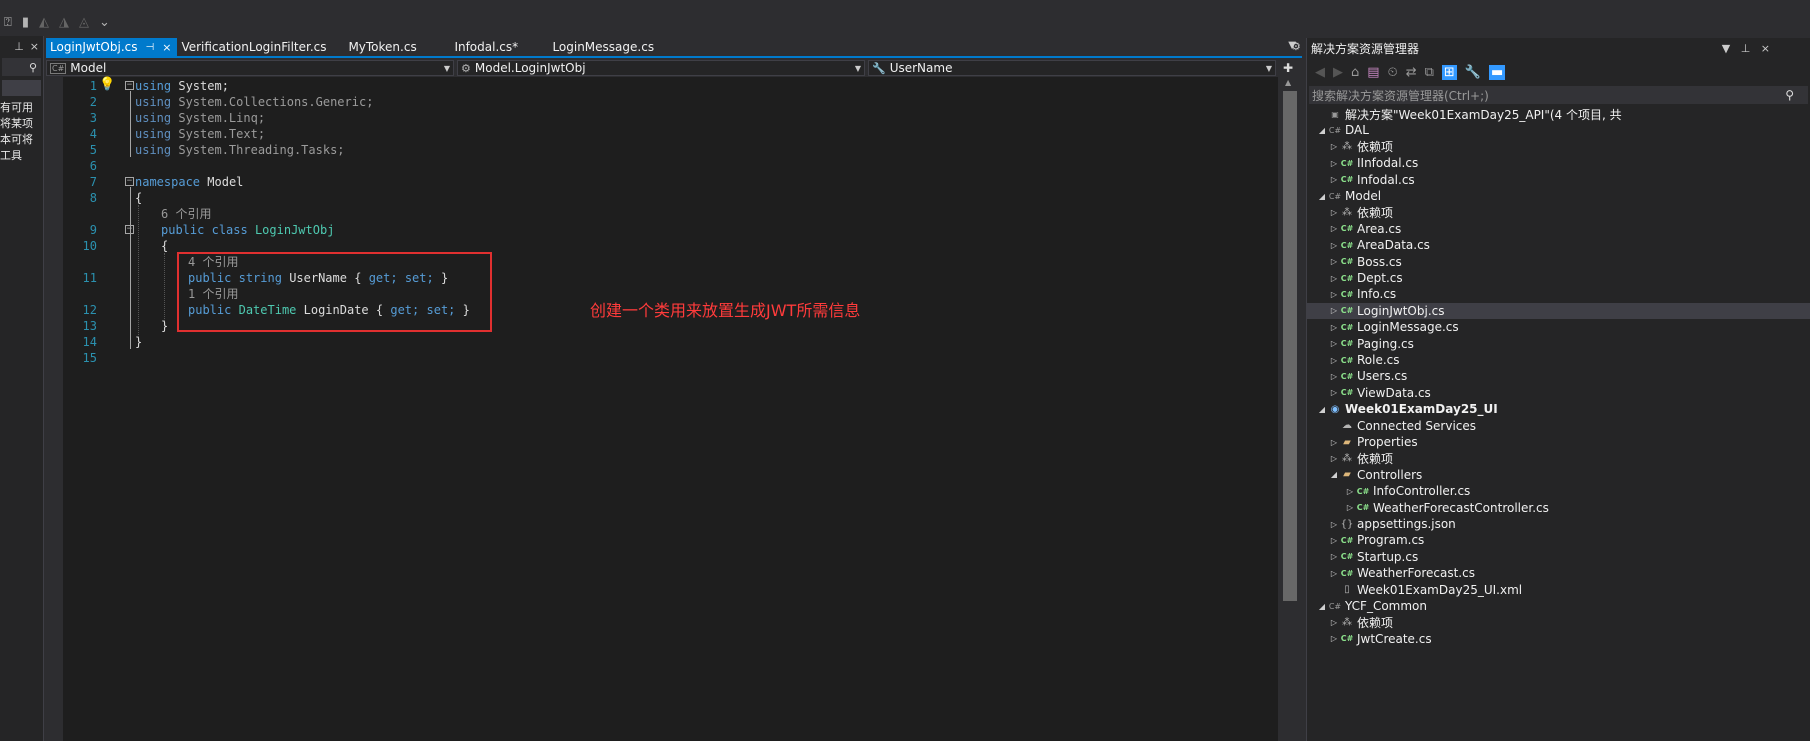 This screenshot has height=741, width=1810. What do you see at coordinates (1558, 606) in the screenshot?
I see `tree-item: ◢ C# YCF_Common` at bounding box center [1558, 606].